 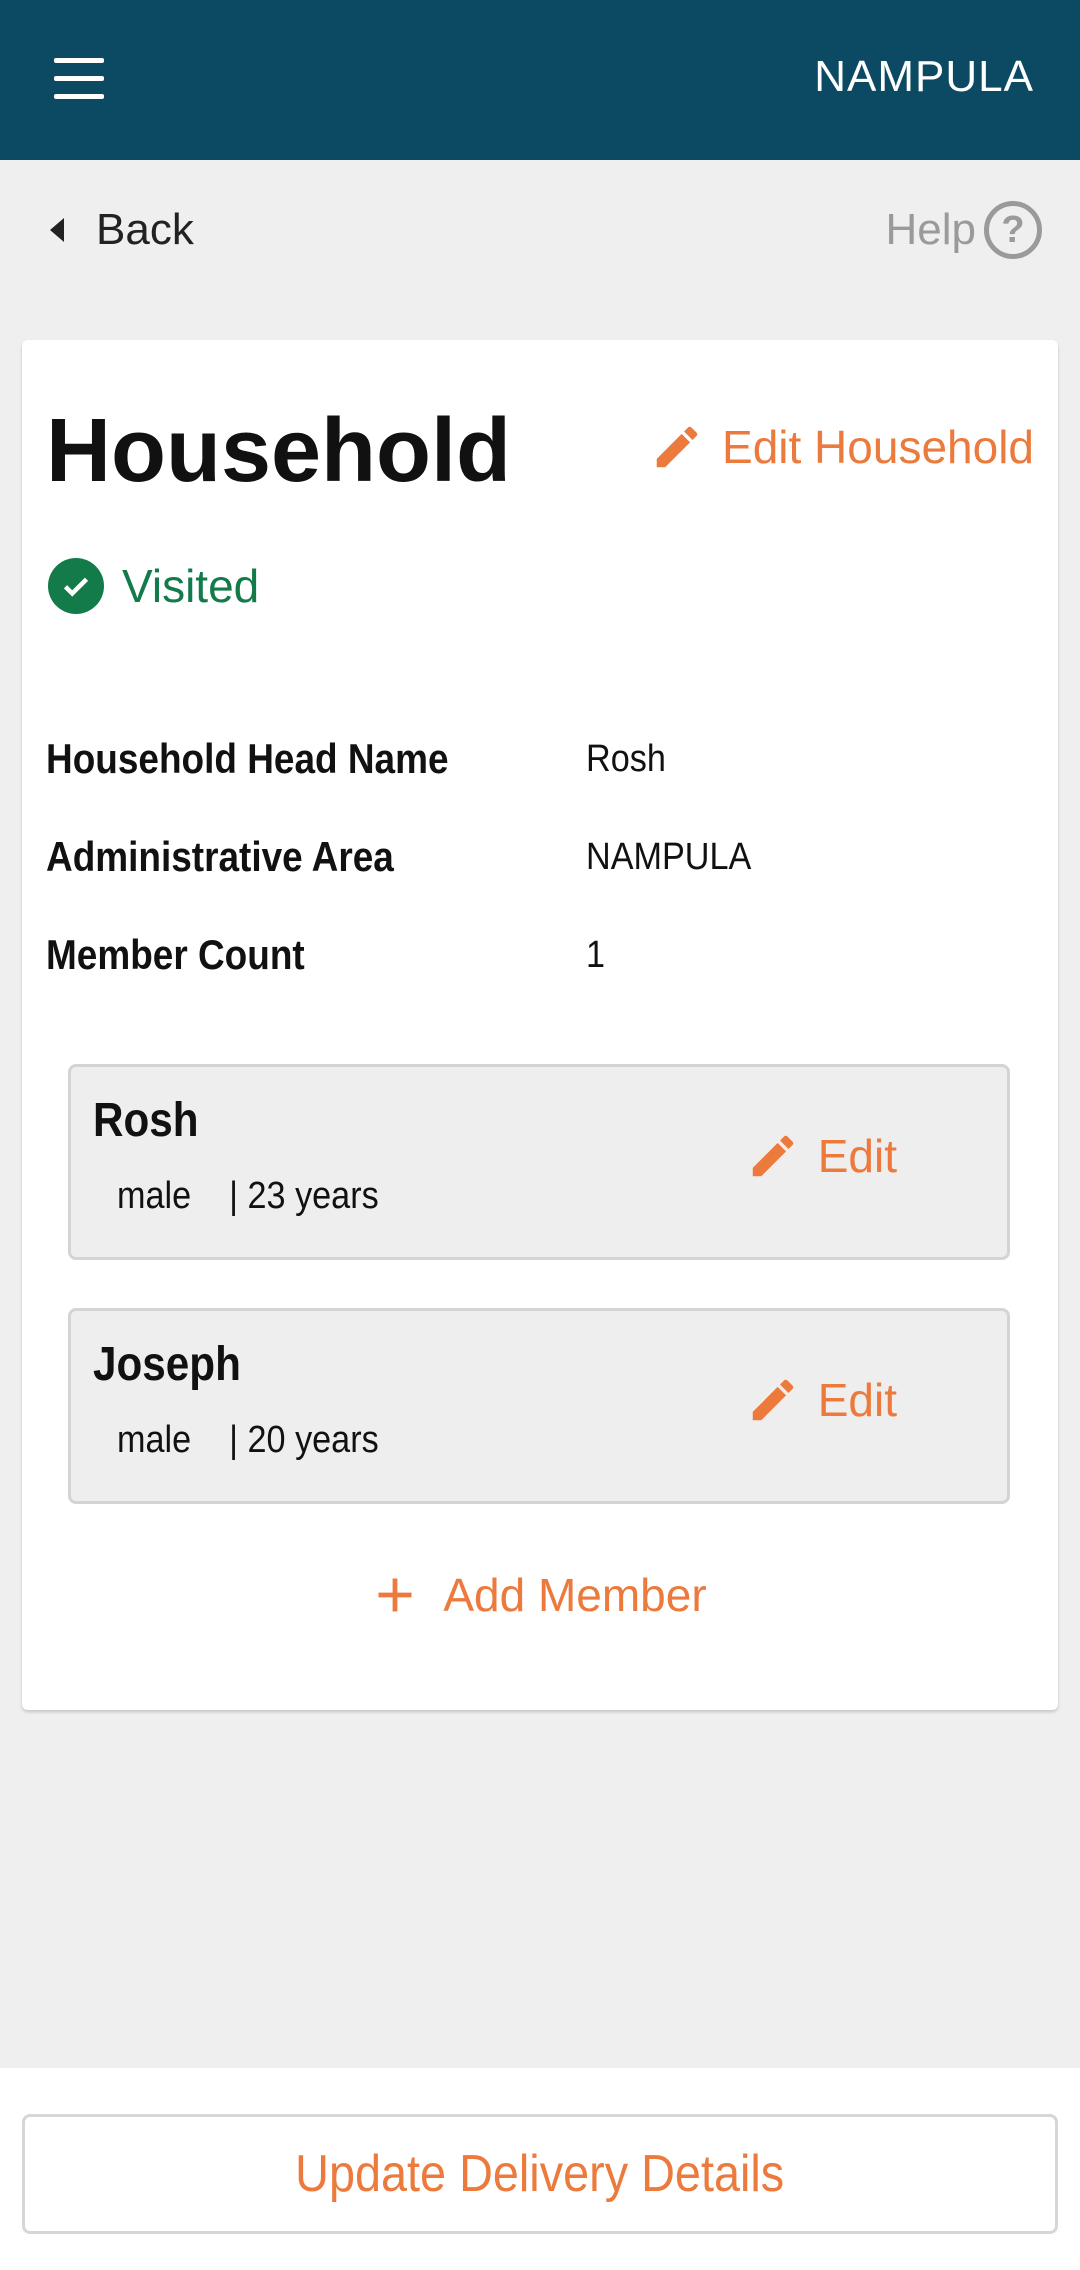 I want to click on detail-row-member-count: Member Count 1, so click(x=546, y=955).